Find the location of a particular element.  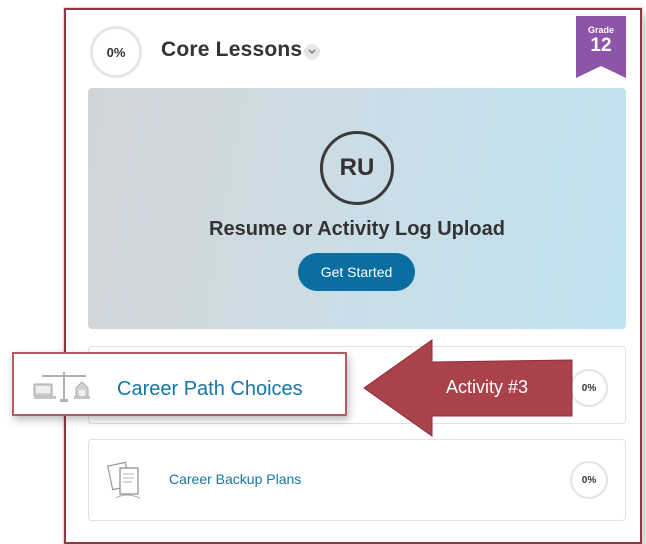

scales-icon is located at coordinates (64, 386).